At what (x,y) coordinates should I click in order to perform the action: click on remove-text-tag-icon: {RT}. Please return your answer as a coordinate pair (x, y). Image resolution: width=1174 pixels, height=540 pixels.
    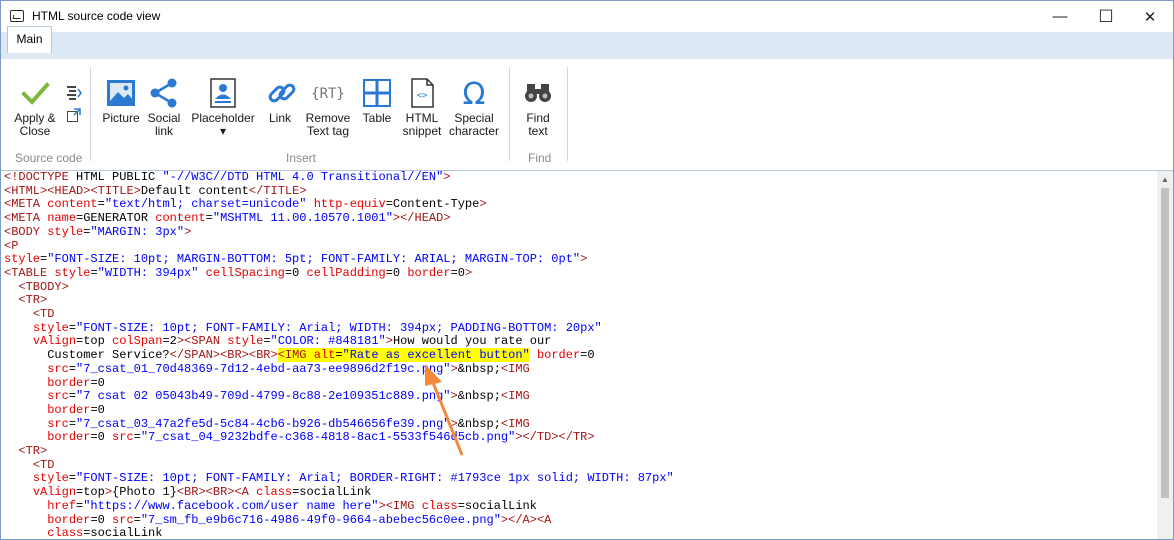
    Looking at the image, I should click on (328, 93).